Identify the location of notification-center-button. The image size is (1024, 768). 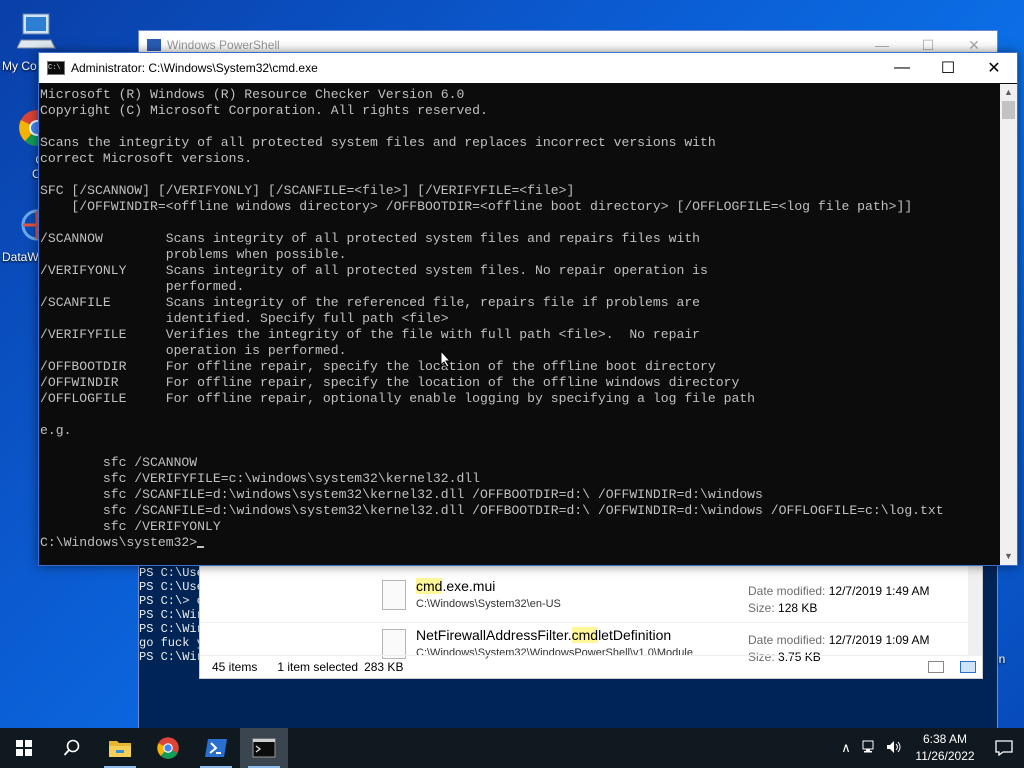
(1004, 748).